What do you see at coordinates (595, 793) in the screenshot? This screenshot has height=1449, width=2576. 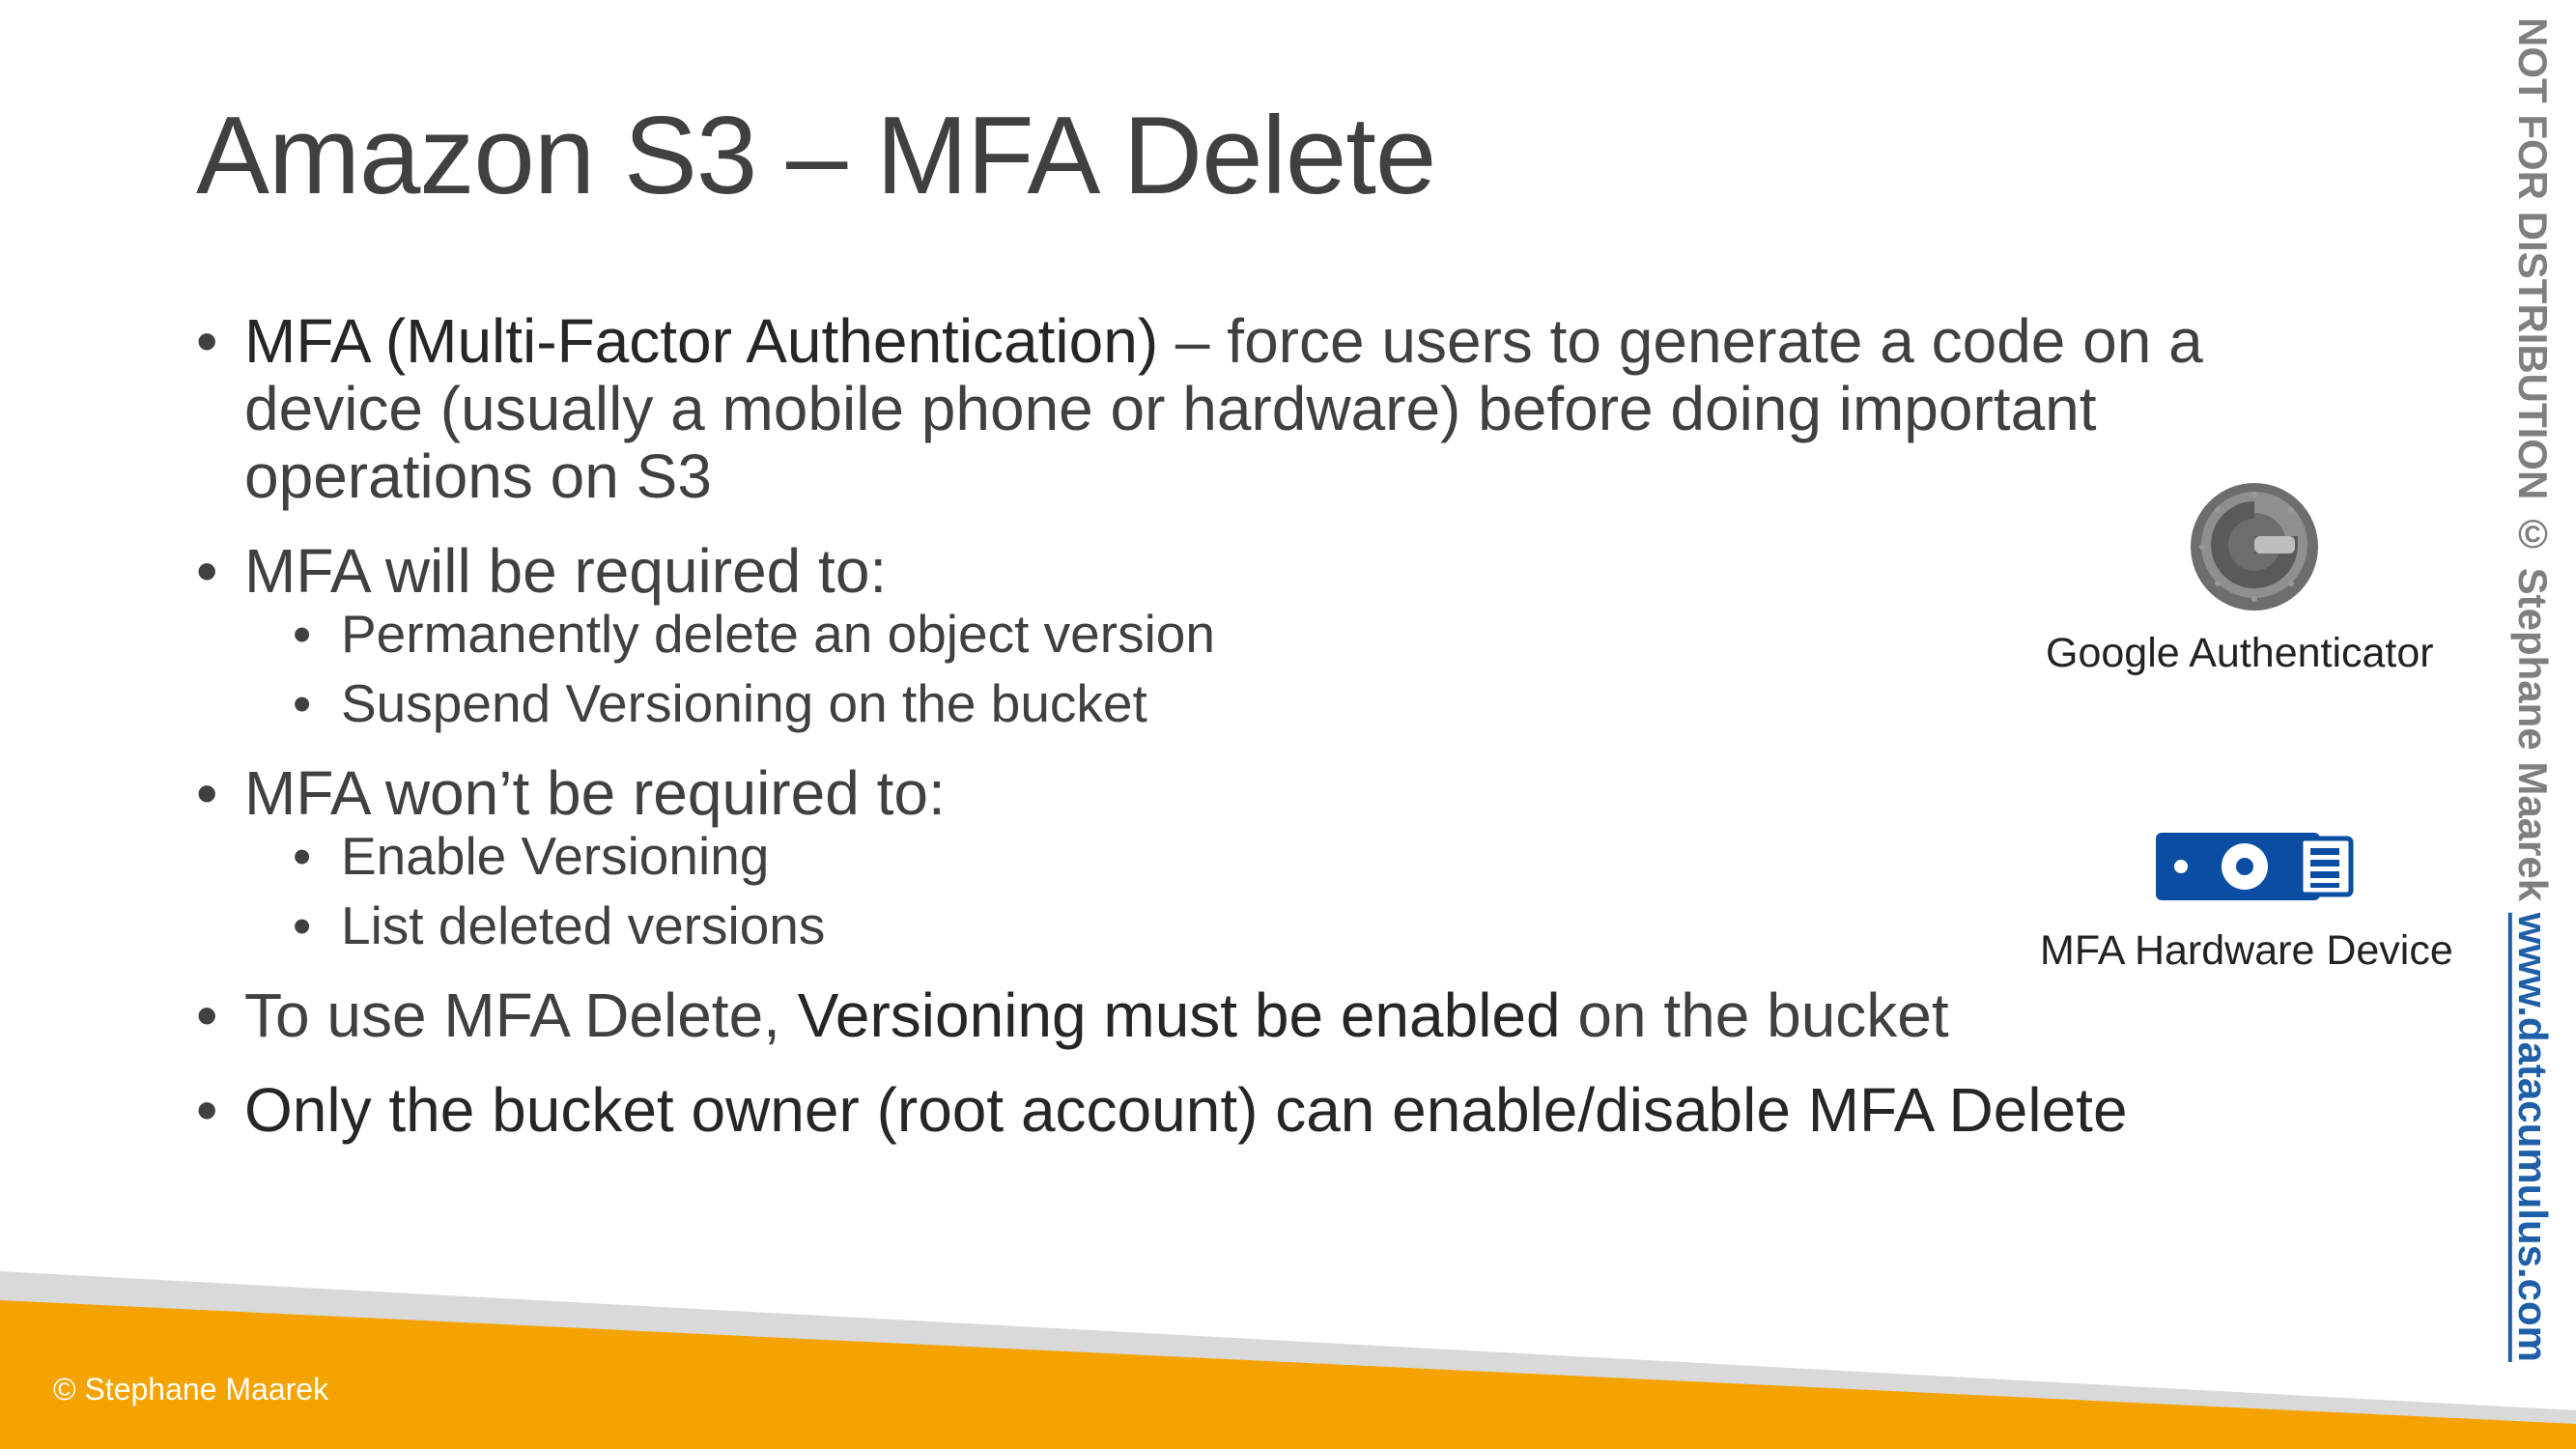 I see `bullet-text: MFA won’t be required to:` at bounding box center [595, 793].